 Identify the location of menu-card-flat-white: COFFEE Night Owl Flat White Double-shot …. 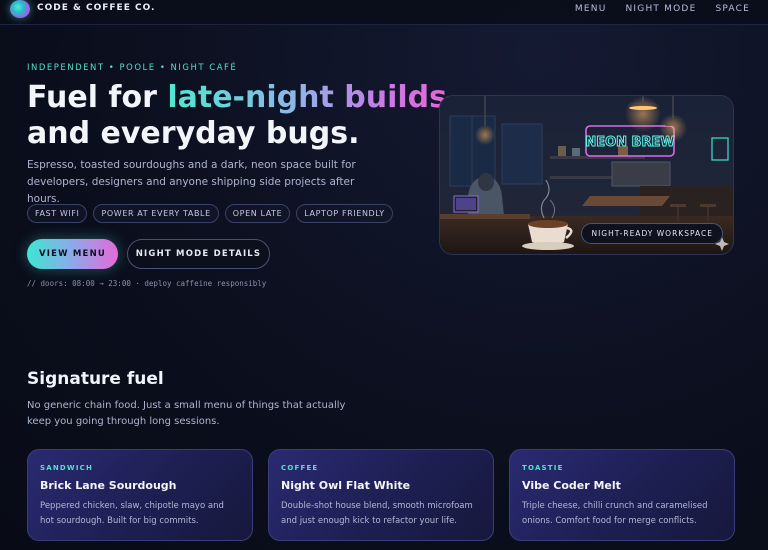
(381, 495).